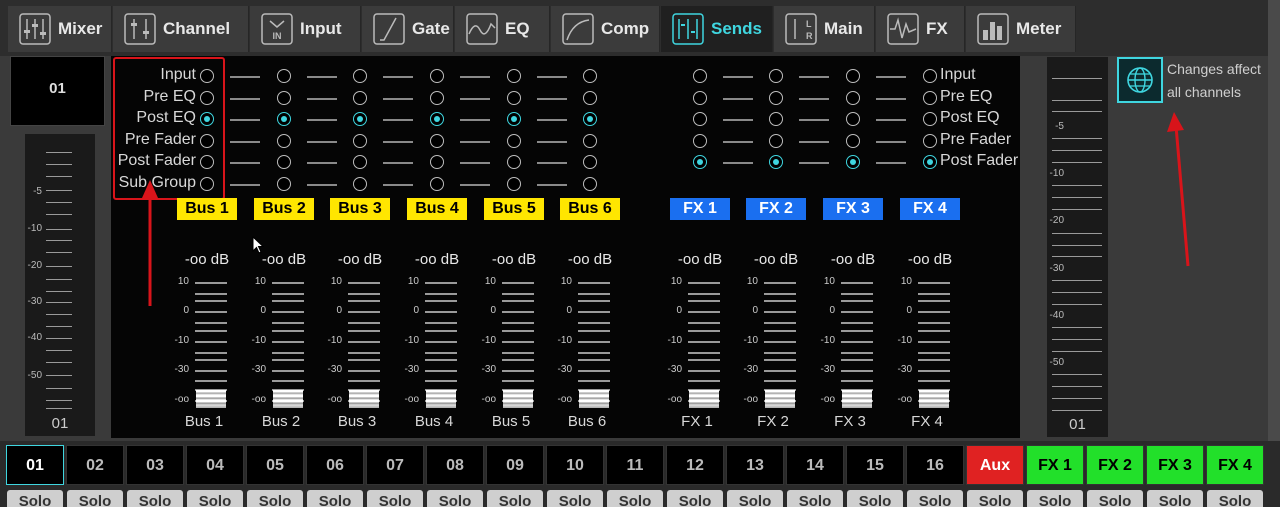 Image resolution: width=1280 pixels, height=507 pixels. I want to click on fx-channel-button: FX 2, so click(1115, 465).